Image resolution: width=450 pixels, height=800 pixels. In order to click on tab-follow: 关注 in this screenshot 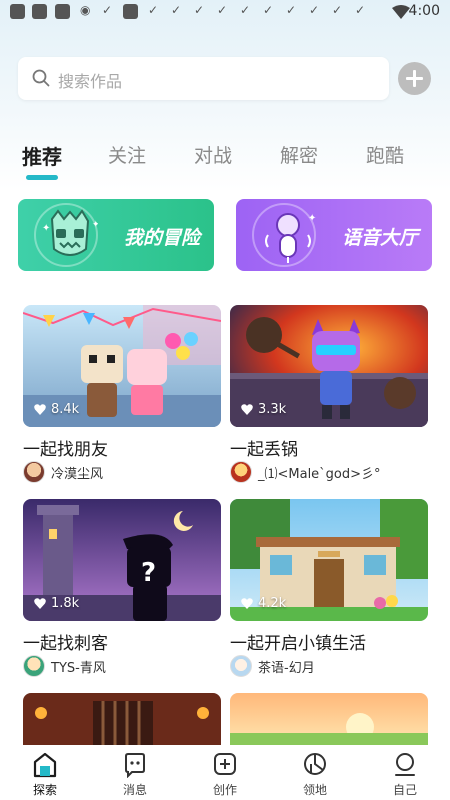, I will do `click(127, 154)`.